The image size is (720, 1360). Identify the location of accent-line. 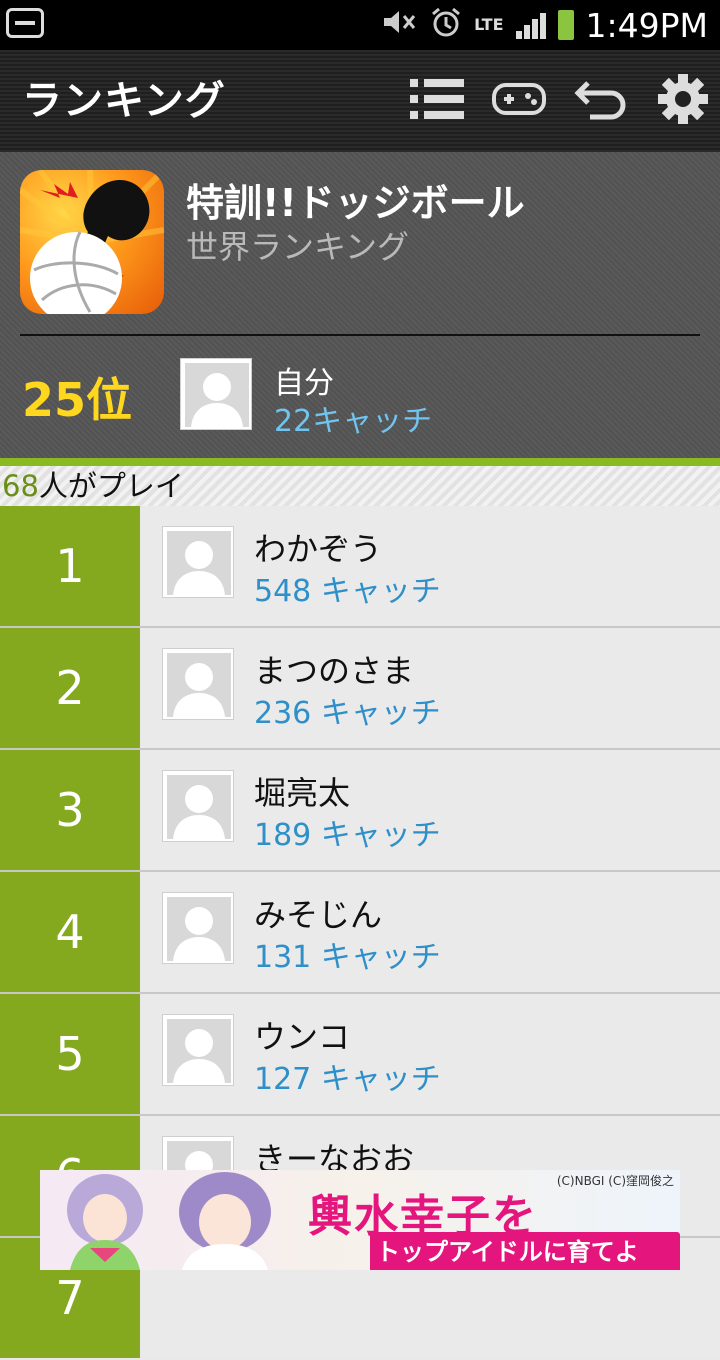
(360, 462).